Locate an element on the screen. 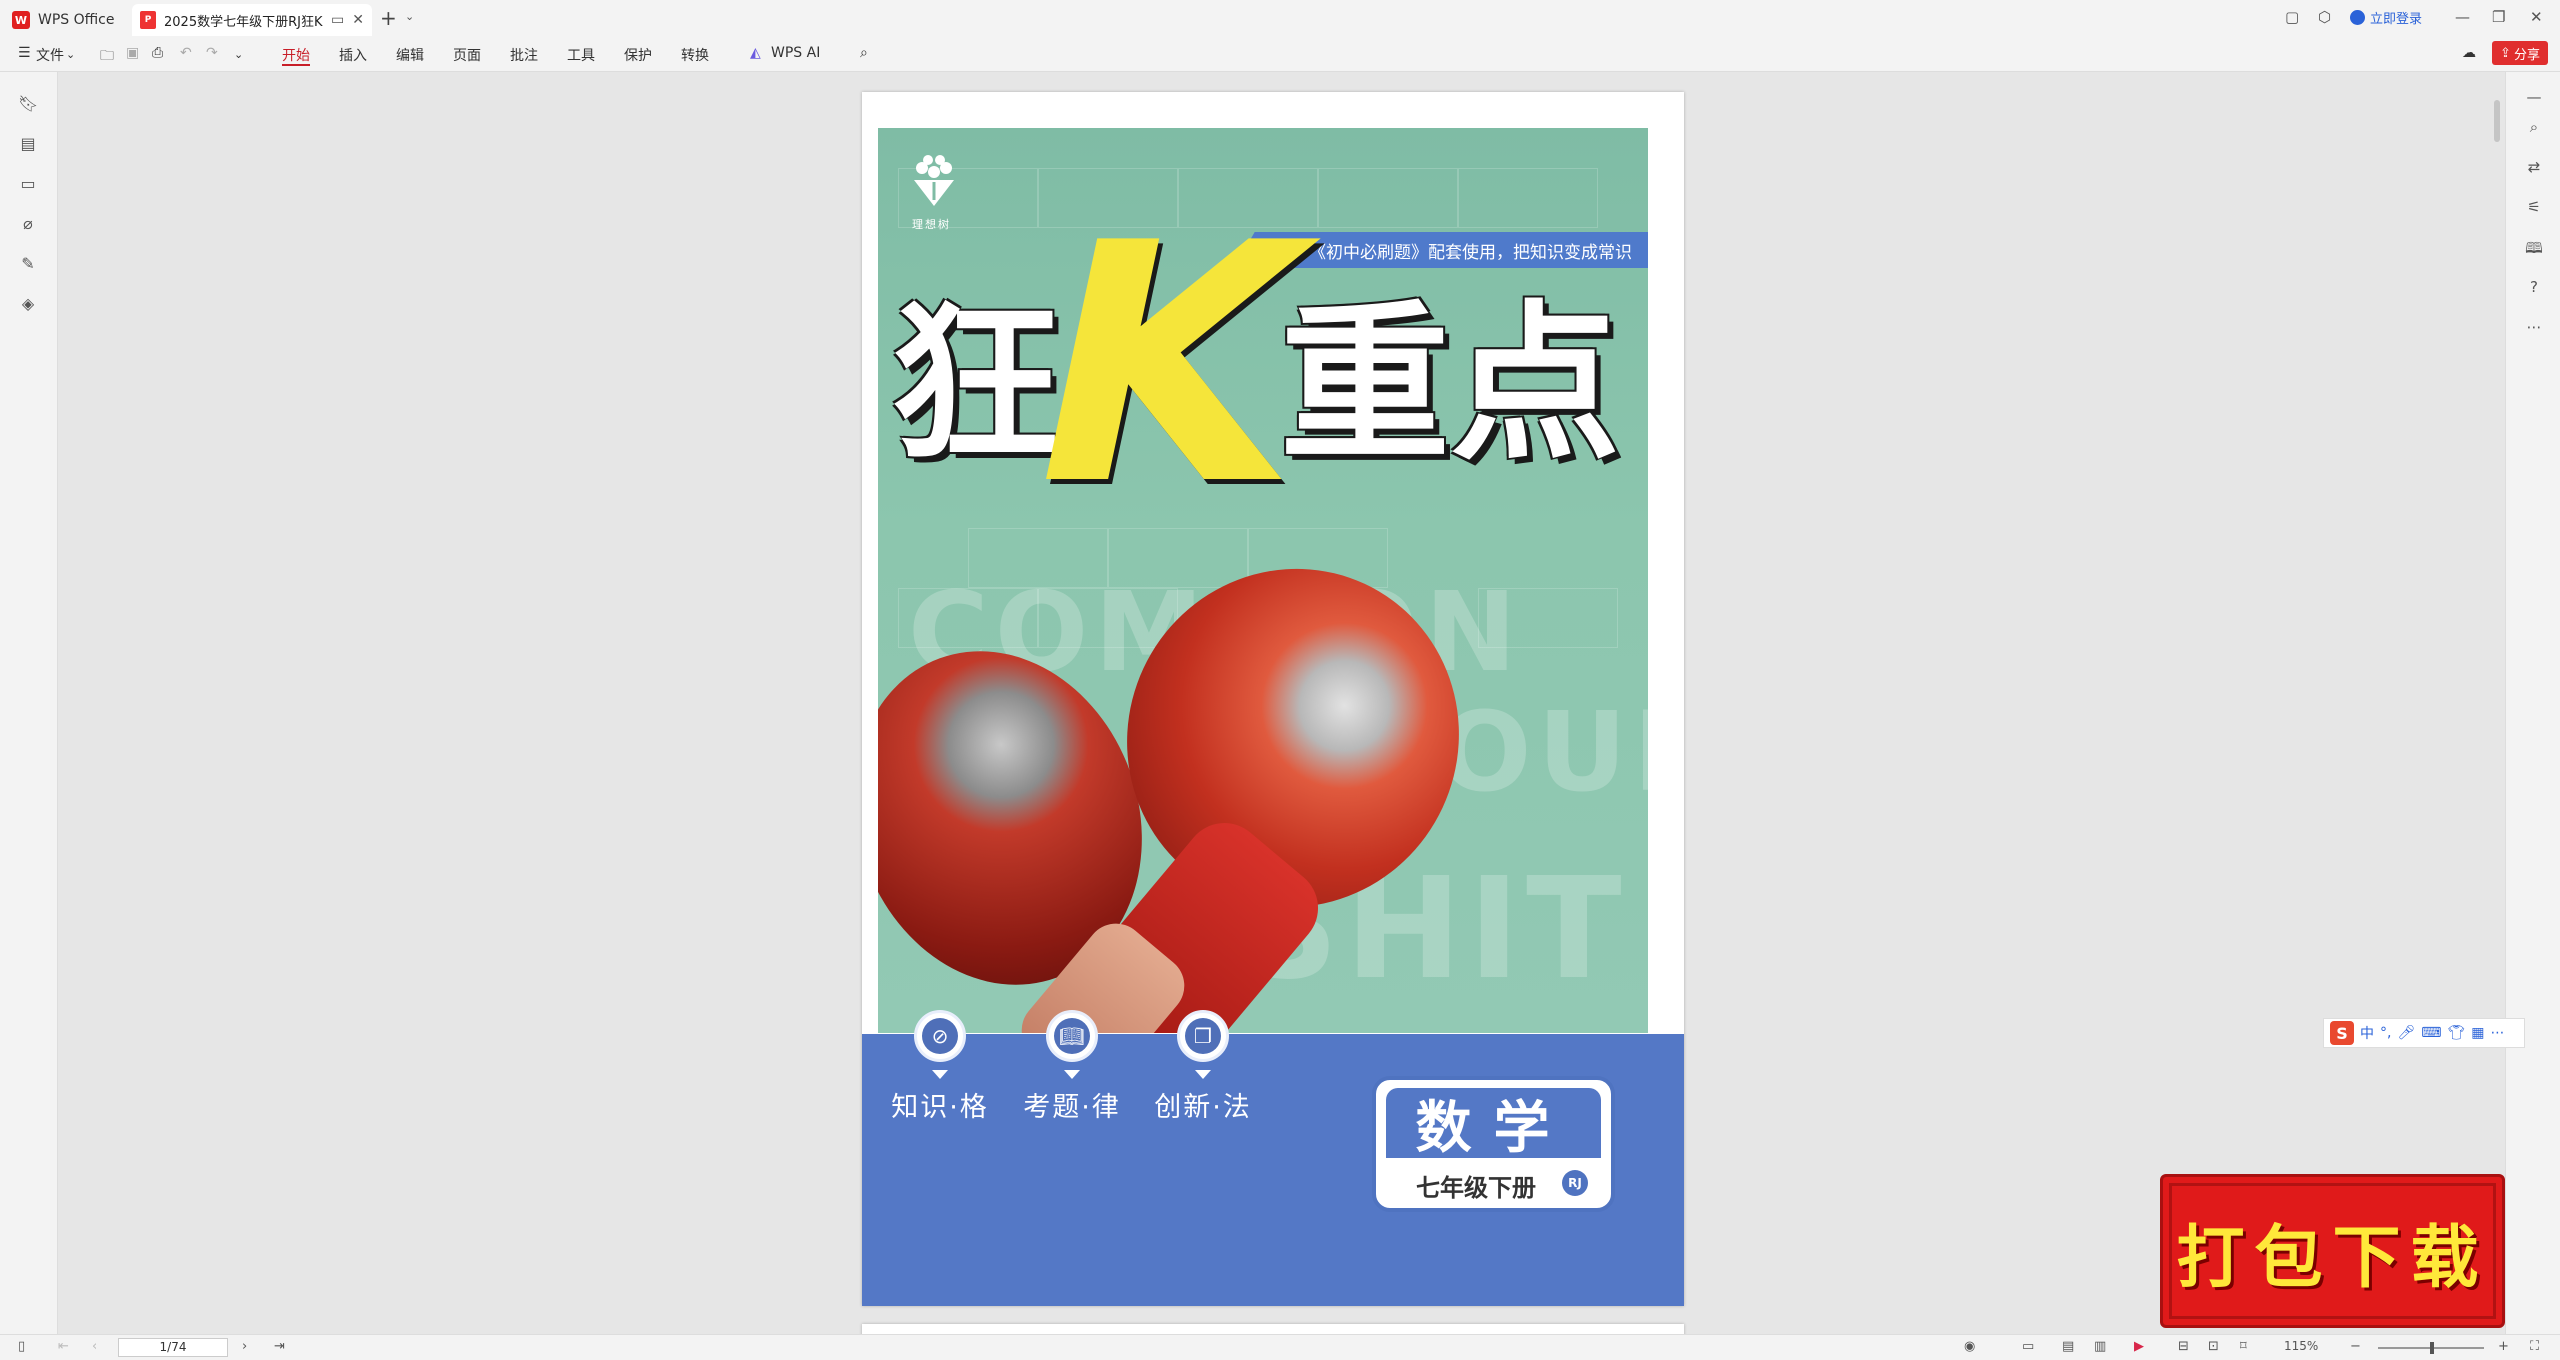 This screenshot has width=2560, height=1360. layers-icon: ◈ is located at coordinates (28, 304).